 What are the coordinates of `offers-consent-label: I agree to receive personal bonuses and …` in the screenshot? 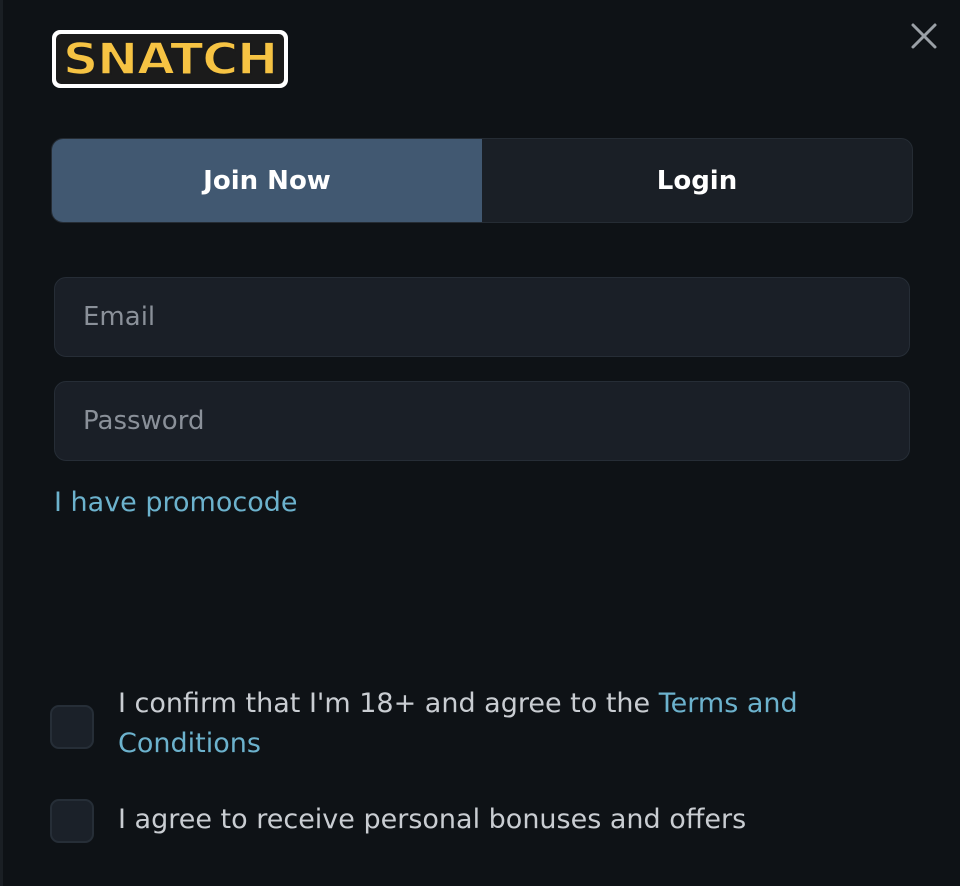 It's located at (432, 819).